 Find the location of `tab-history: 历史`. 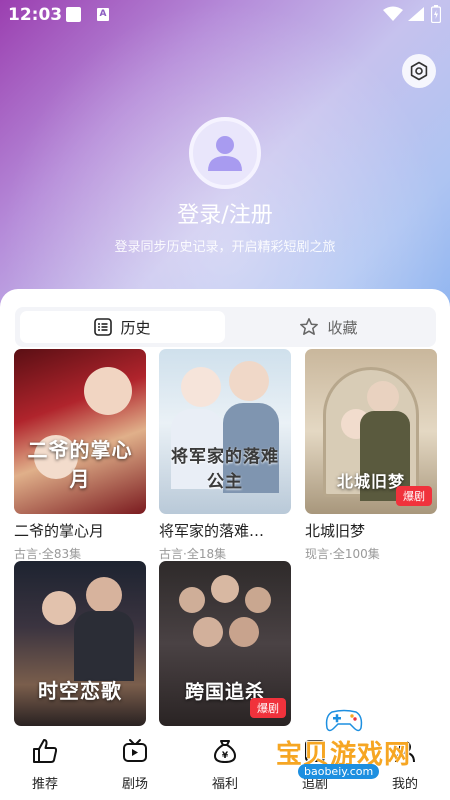

tab-history: 历史 is located at coordinates (122, 327).